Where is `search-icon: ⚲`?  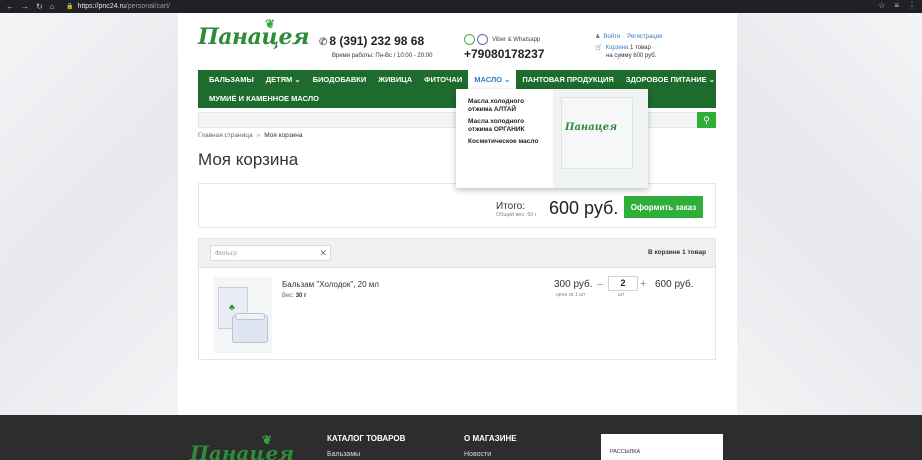
search-icon: ⚲ is located at coordinates (706, 119).